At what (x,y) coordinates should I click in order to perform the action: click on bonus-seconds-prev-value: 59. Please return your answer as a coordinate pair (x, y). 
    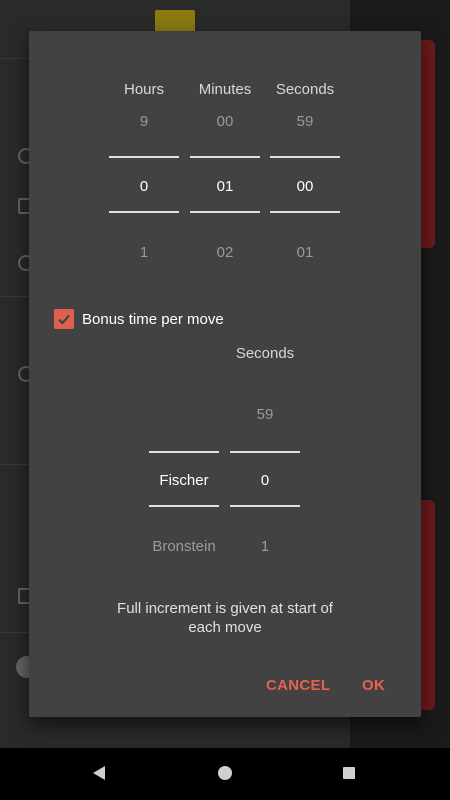
    Looking at the image, I should click on (265, 414).